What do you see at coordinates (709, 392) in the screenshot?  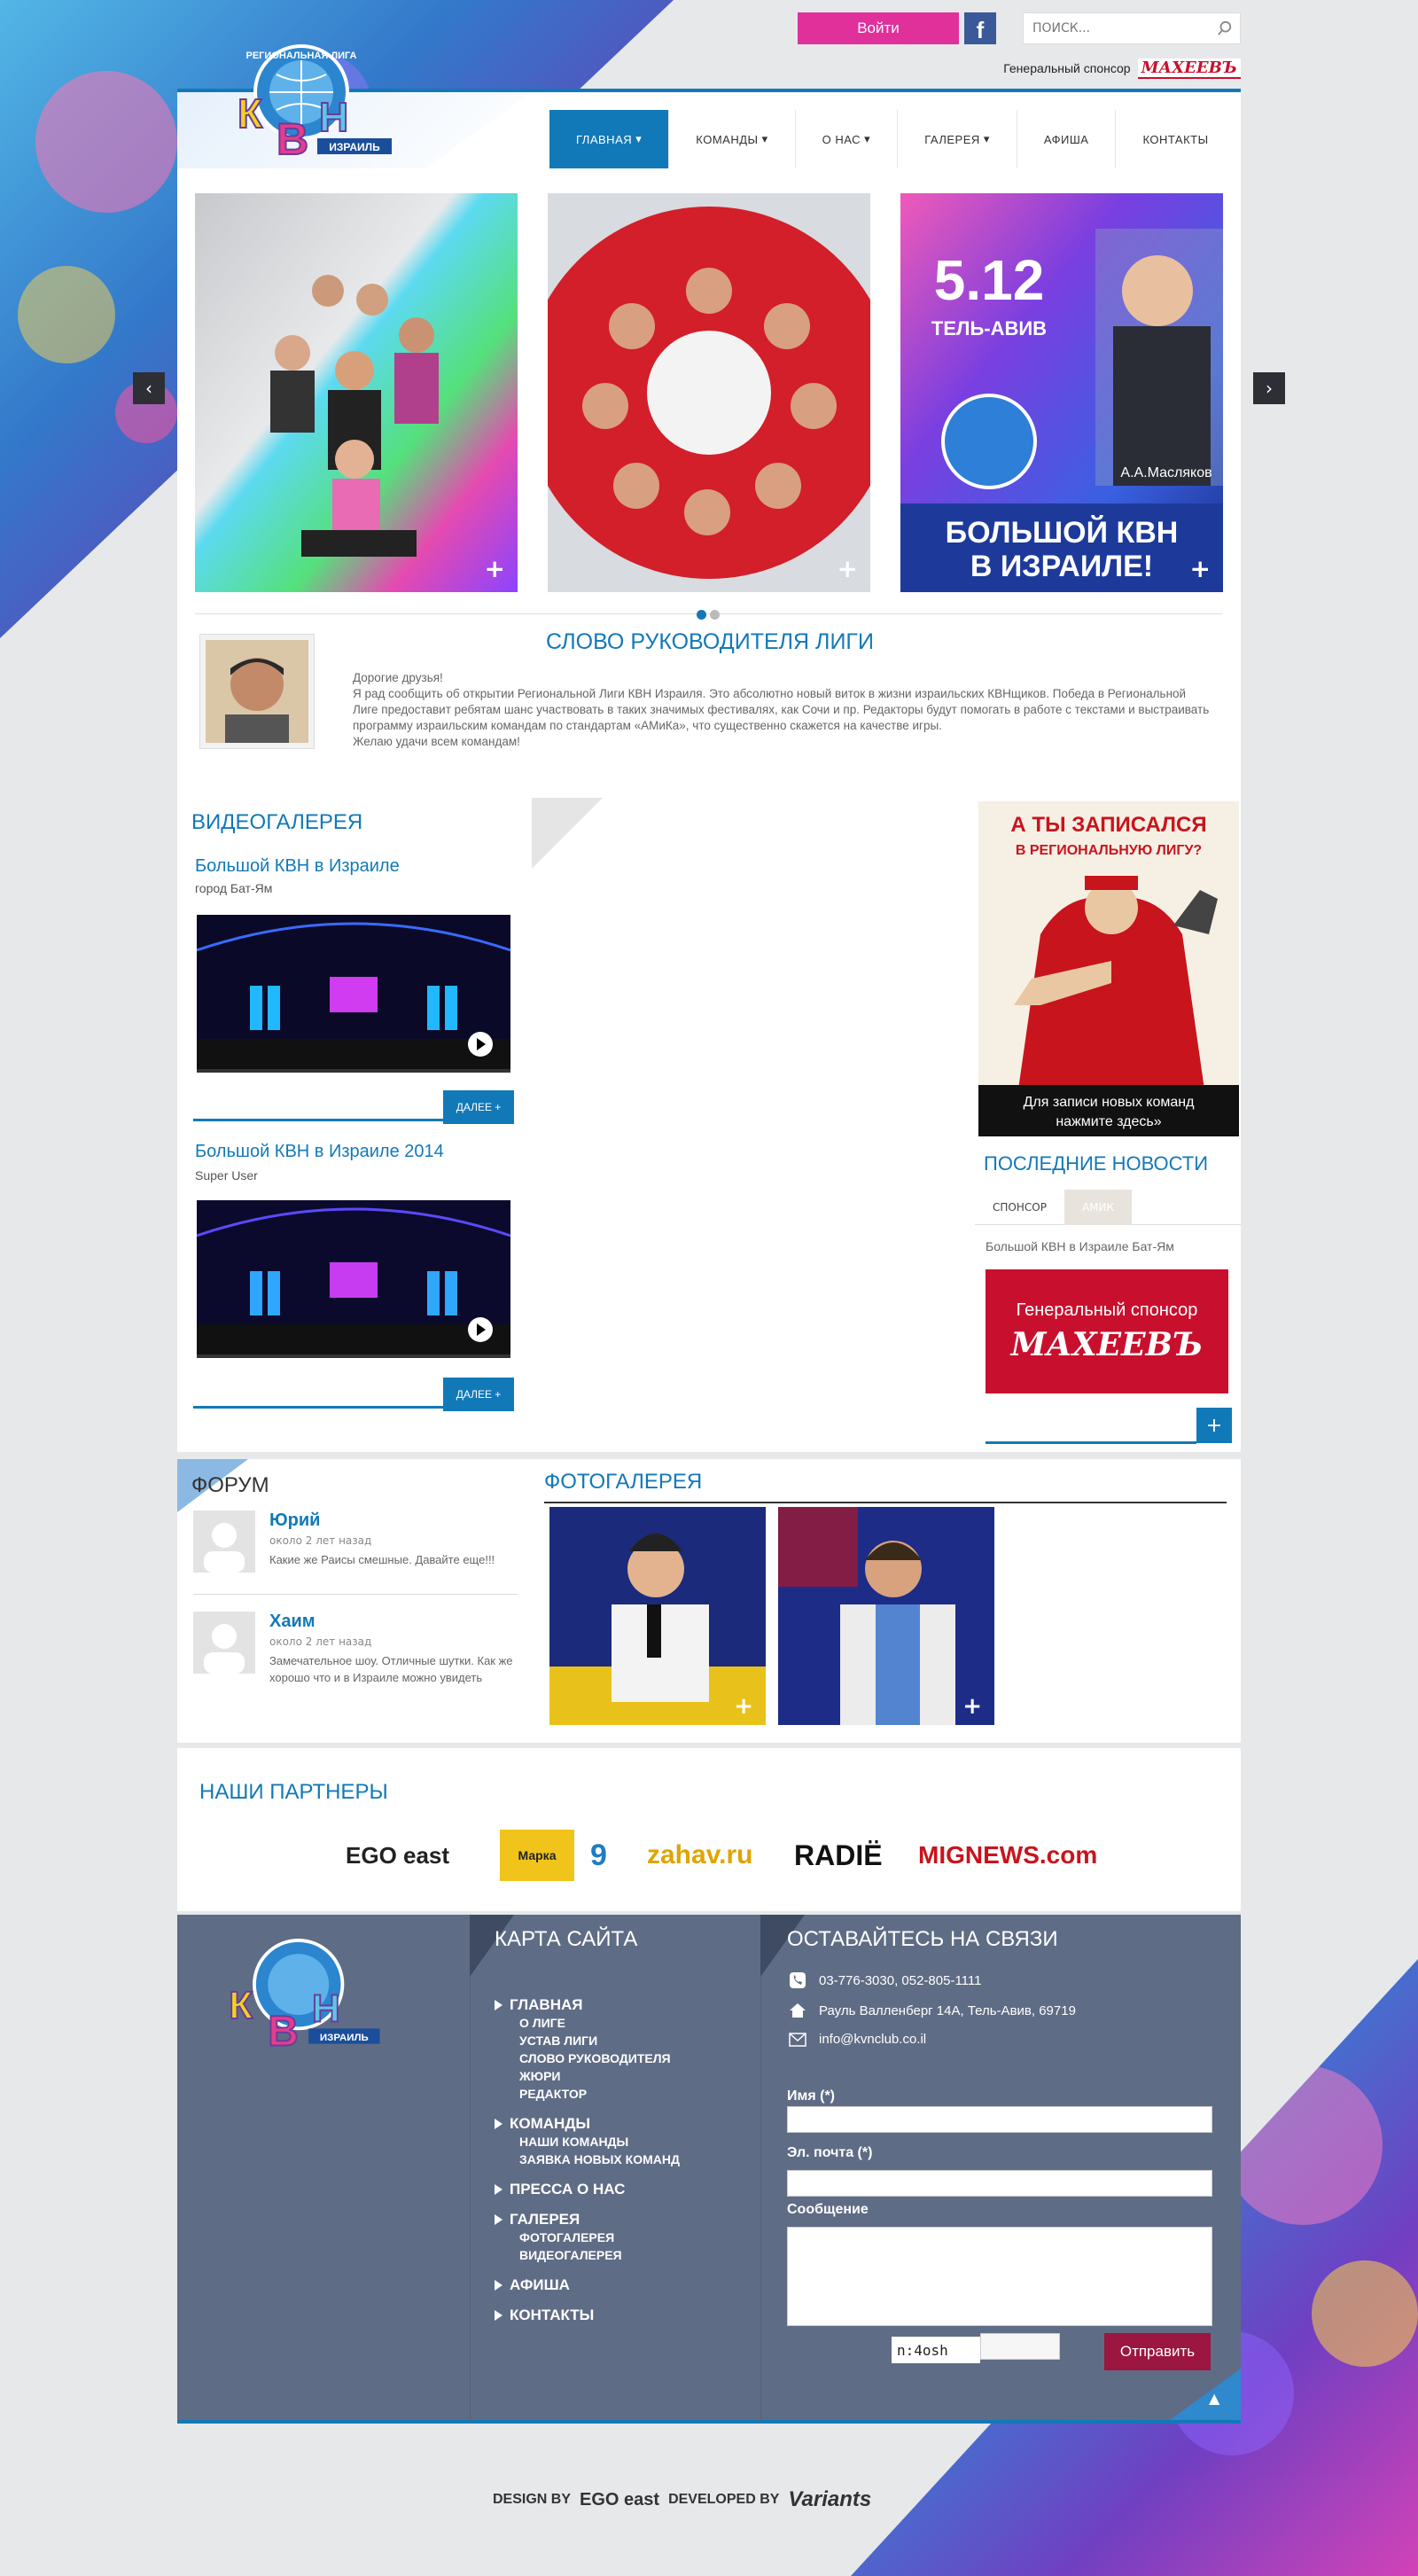 I see `slide-2: +` at bounding box center [709, 392].